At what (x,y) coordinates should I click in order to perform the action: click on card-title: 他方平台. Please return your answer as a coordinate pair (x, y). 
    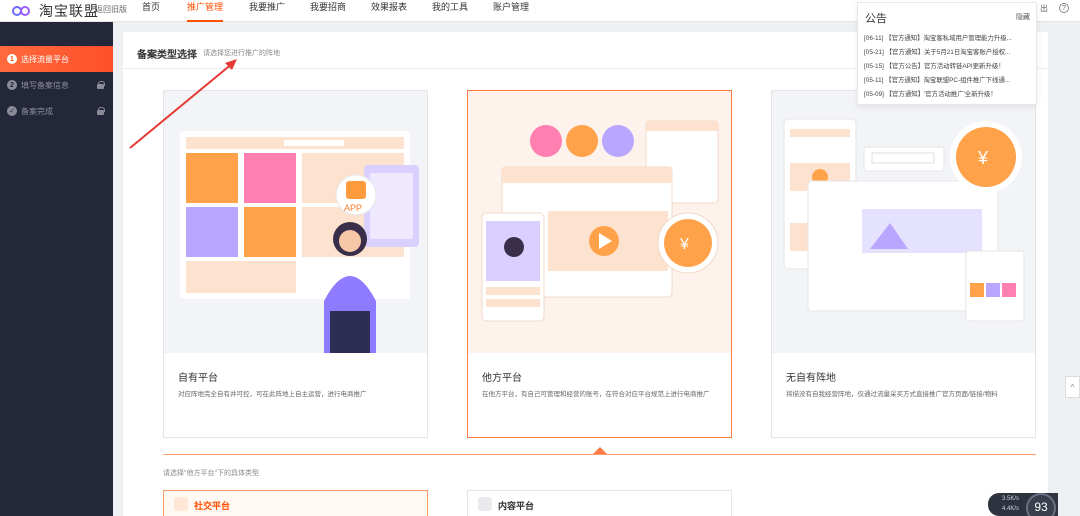
    Looking at the image, I should click on (502, 378).